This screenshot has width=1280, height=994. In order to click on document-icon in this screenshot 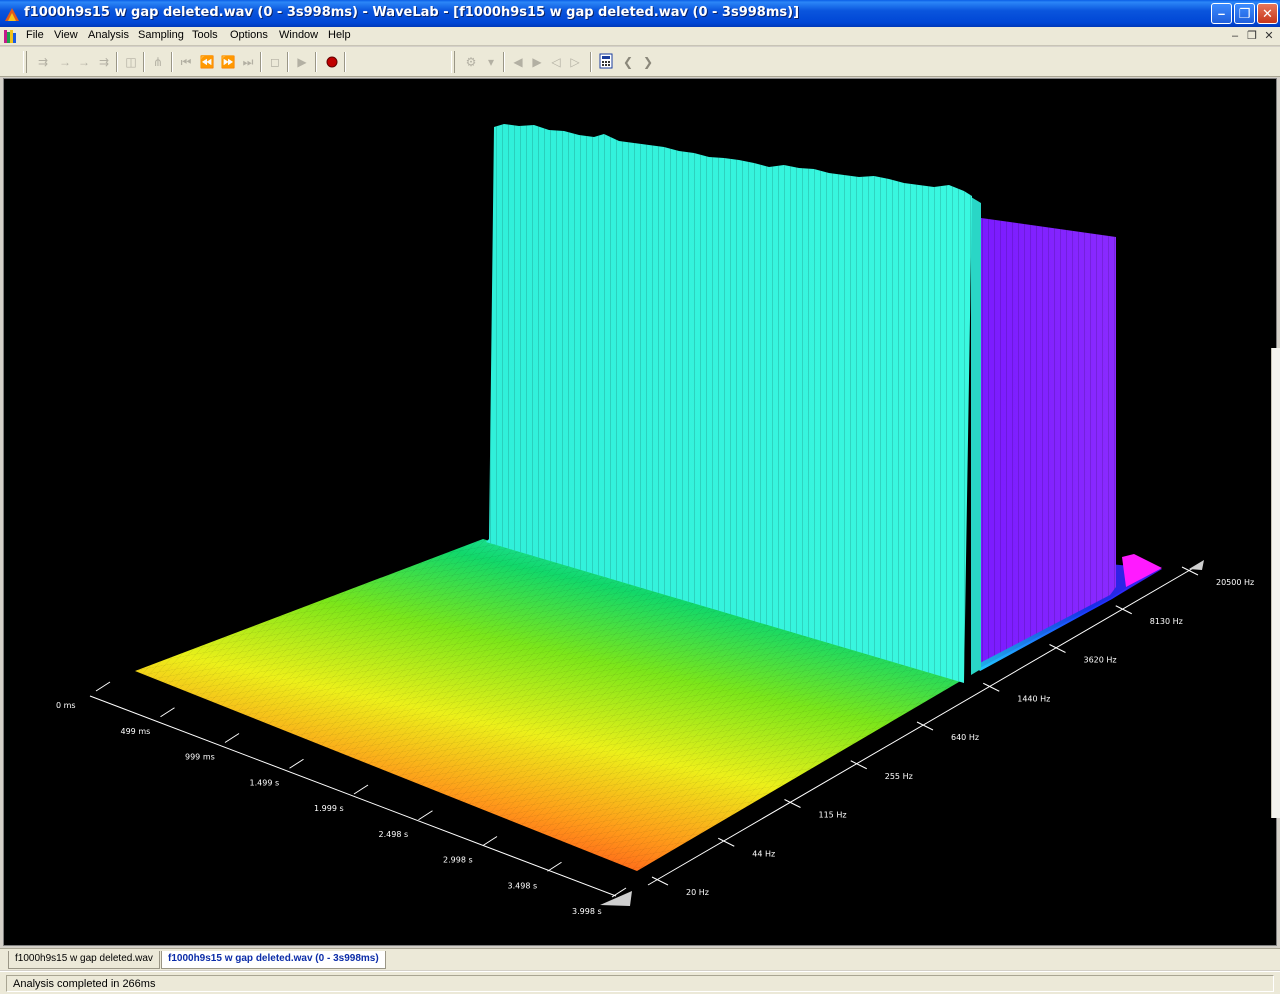, I will do `click(11, 36)`.